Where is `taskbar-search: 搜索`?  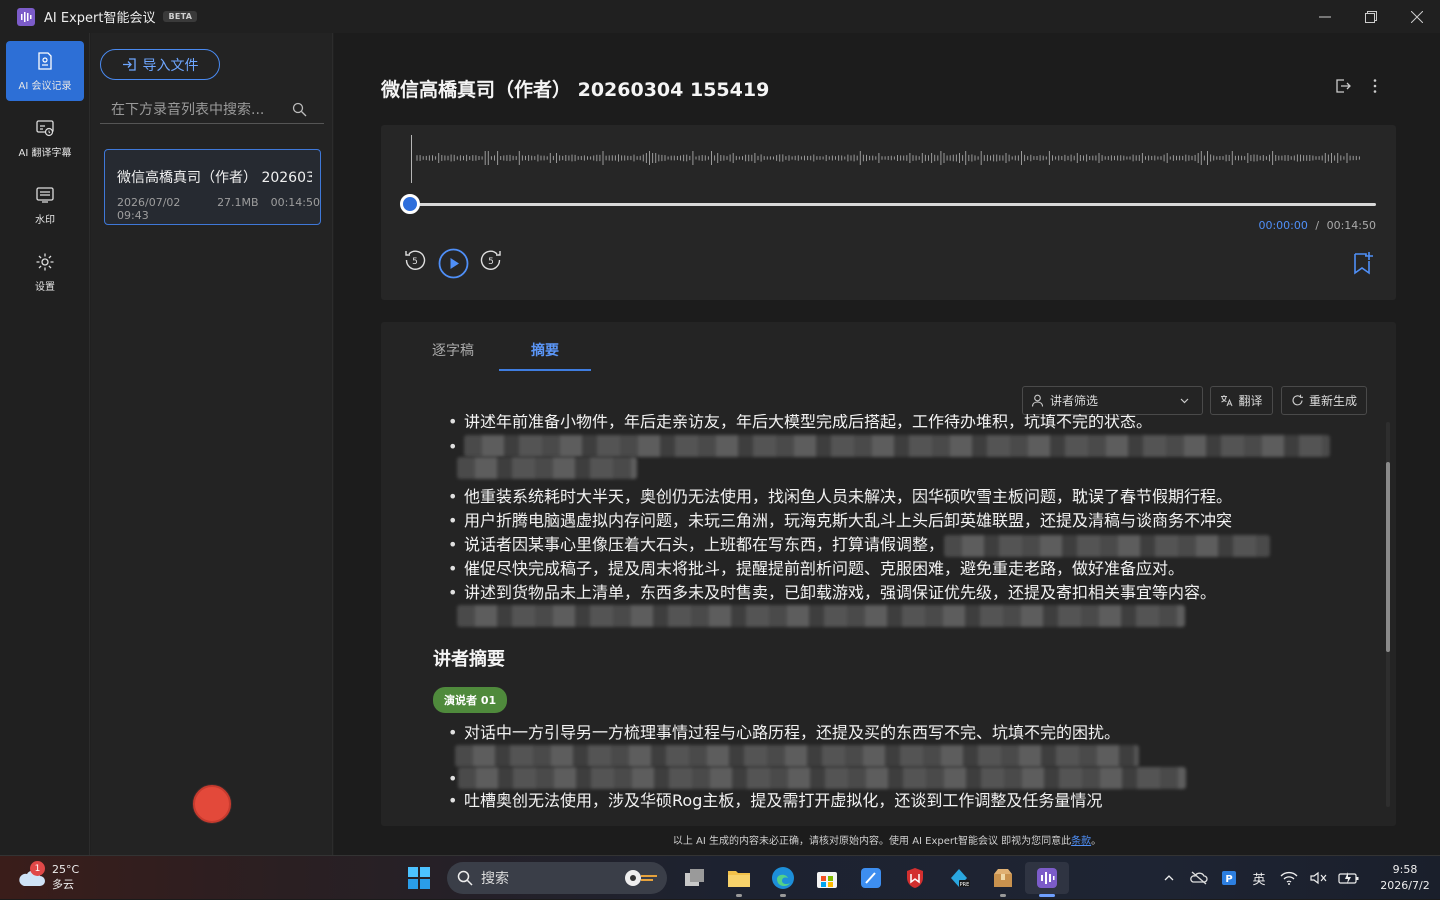
taskbar-search: 搜索 is located at coordinates (557, 878).